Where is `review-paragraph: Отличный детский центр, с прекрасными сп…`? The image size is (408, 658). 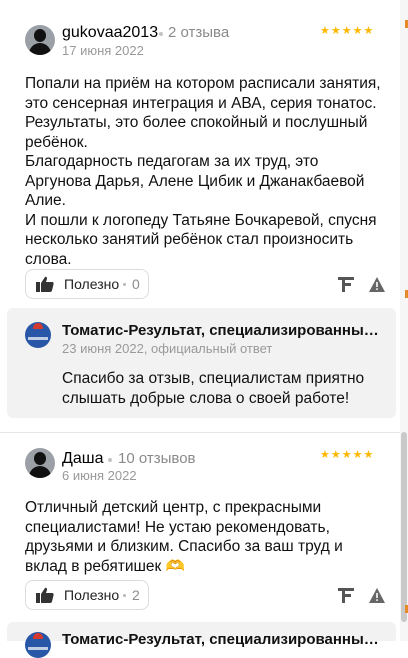
review-paragraph: Отличный детский центр, с прекрасными сп… is located at coordinates (184, 537).